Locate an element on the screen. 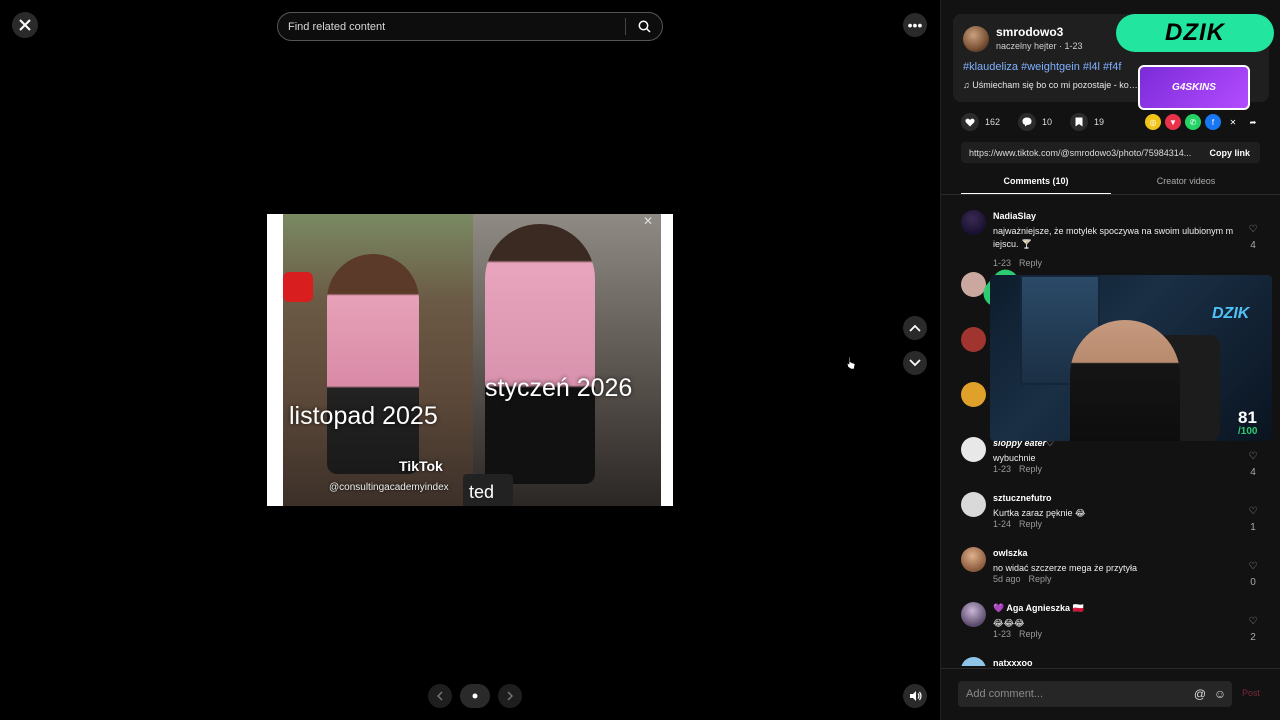 The image size is (1280, 720). bookmark-icon is located at coordinates (1079, 122).